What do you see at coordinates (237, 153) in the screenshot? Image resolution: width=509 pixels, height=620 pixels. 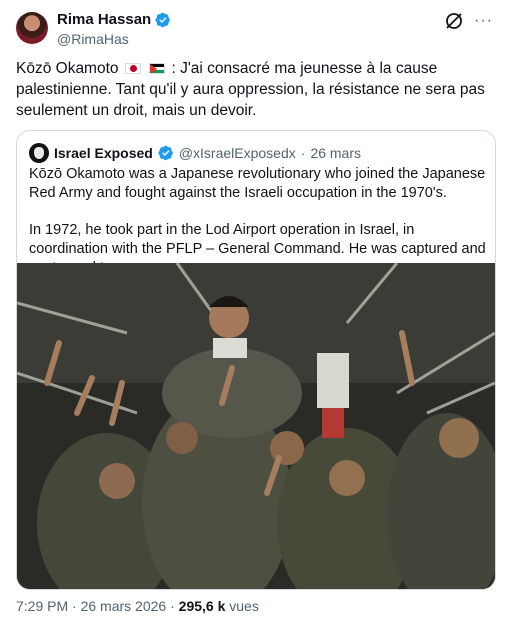 I see `quoted-author-handle: @xIsraelExposedx` at bounding box center [237, 153].